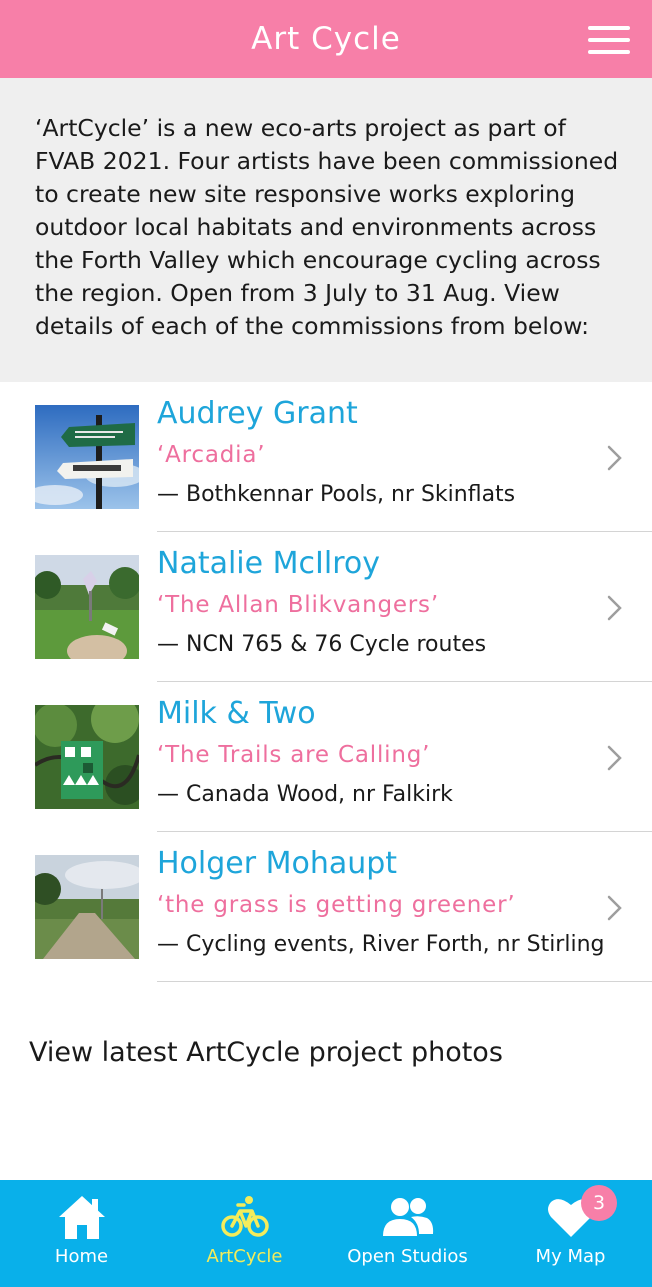 This screenshot has height=1287, width=652. I want to click on tab-label: Home, so click(81, 1256).